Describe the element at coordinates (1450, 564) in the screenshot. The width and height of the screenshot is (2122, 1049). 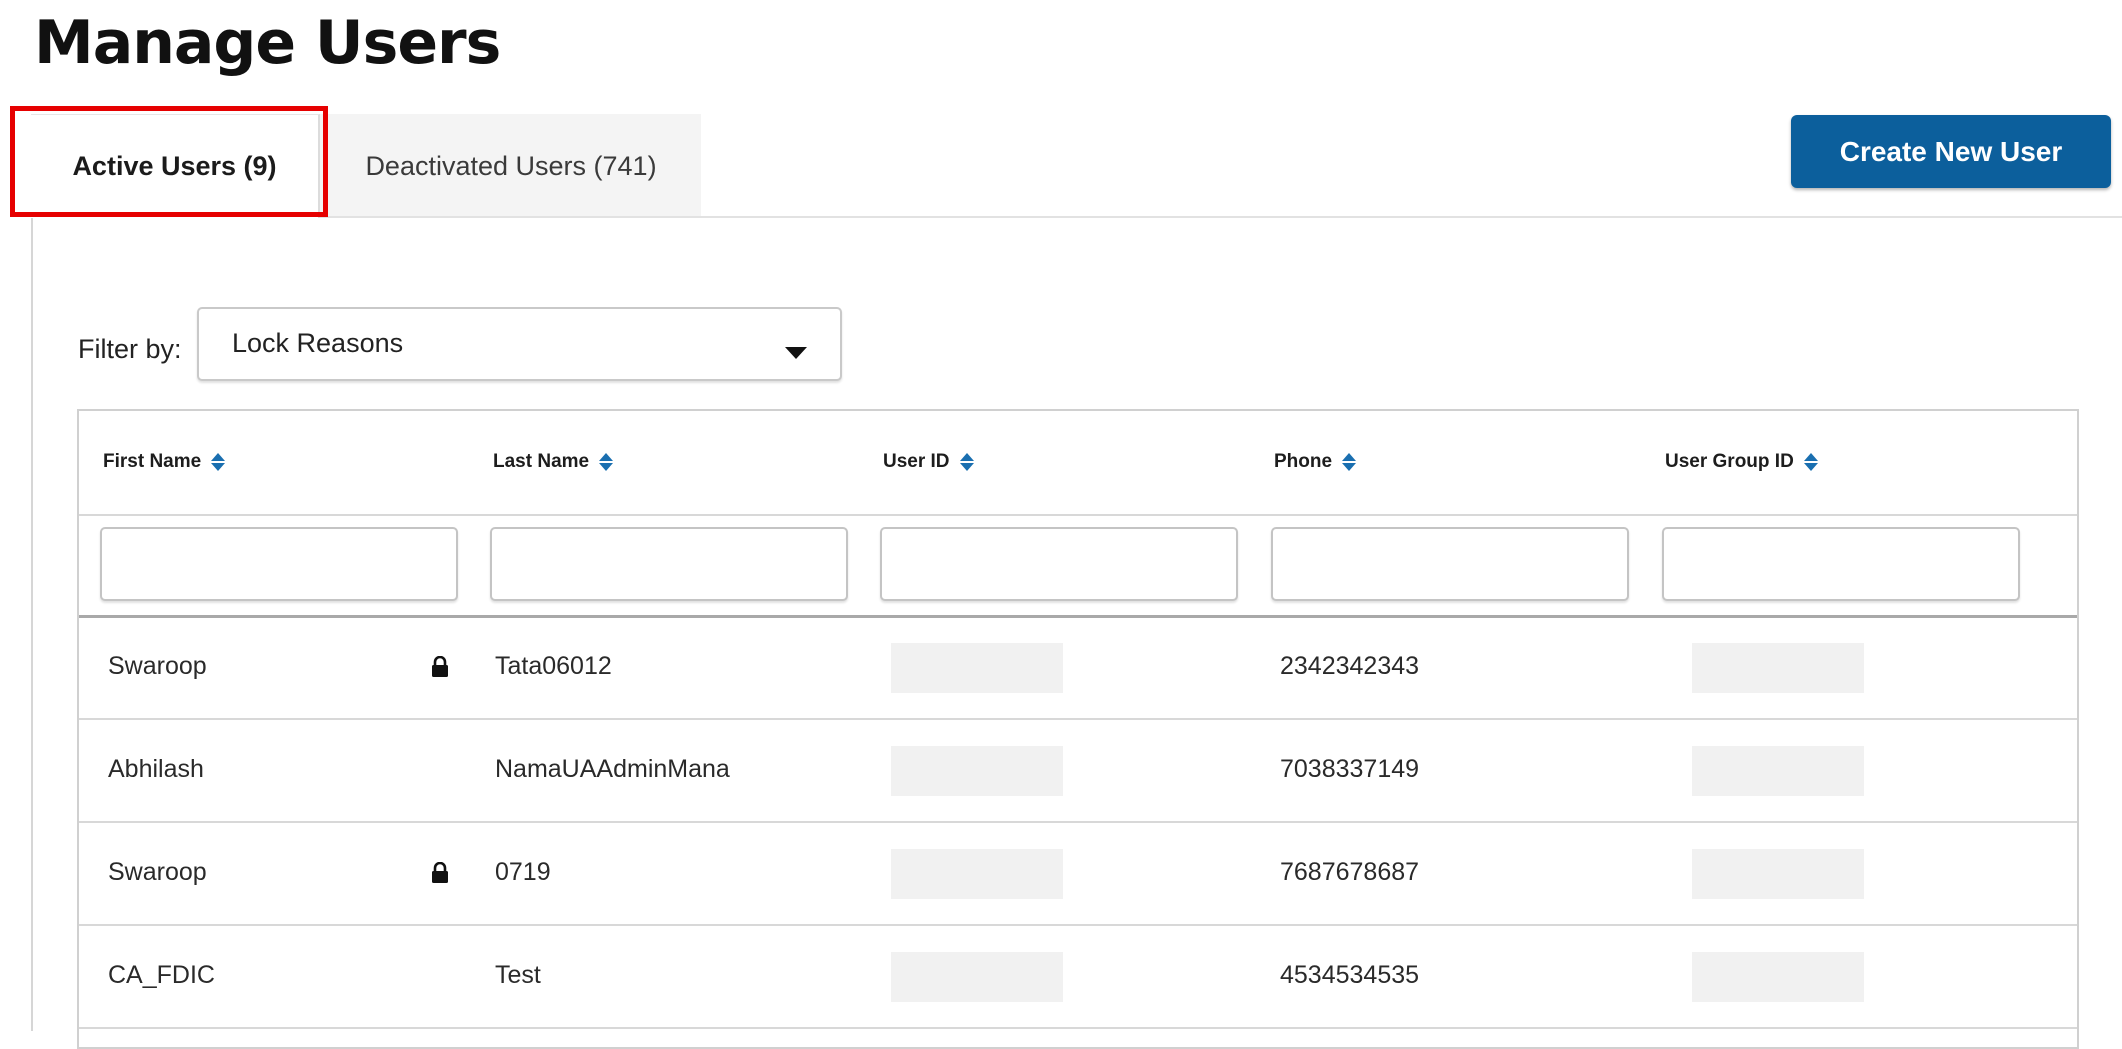
I see `phone-filter-input` at that location.